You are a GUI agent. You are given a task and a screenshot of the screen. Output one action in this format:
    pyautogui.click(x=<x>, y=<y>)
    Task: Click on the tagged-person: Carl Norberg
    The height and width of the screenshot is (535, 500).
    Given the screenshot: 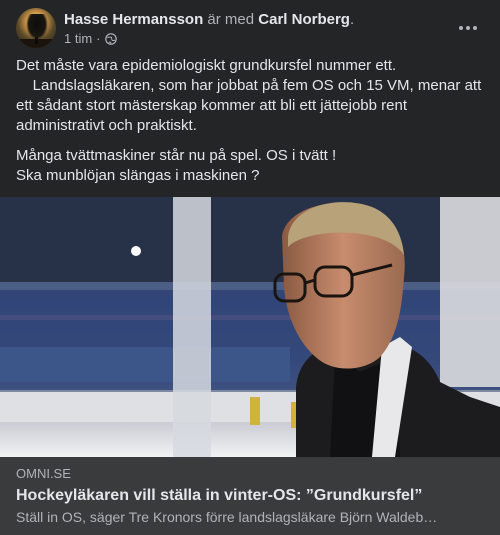 What is the action you would take?
    pyautogui.click(x=304, y=19)
    